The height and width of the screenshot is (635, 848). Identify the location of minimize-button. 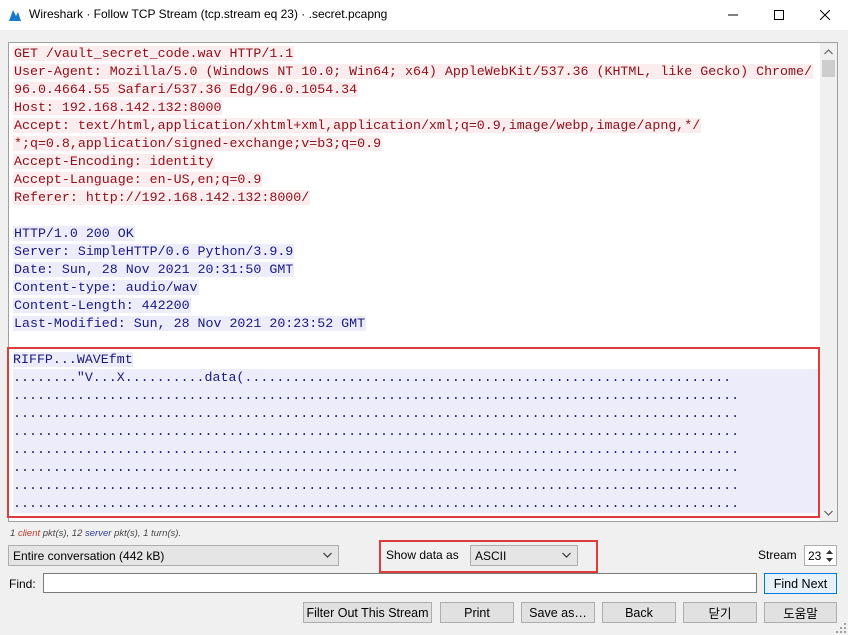
(733, 15).